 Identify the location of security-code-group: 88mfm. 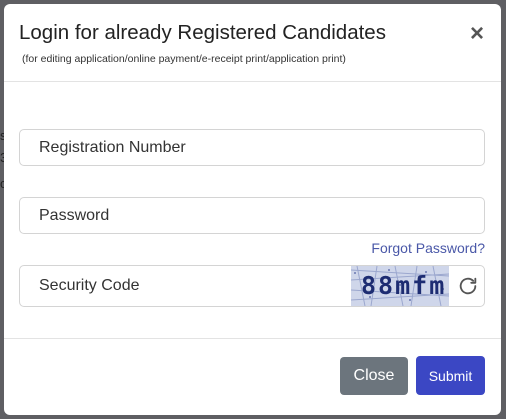
(252, 286).